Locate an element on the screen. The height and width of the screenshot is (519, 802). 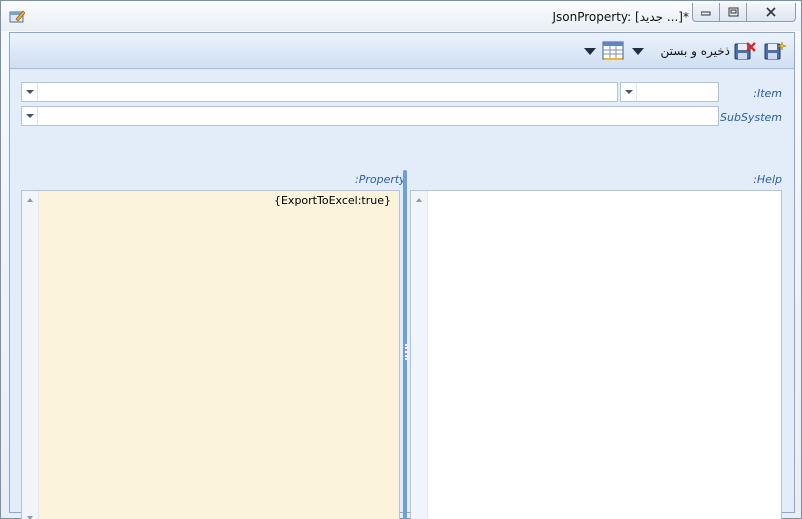
property-label: :Property is located at coordinates (380, 179).